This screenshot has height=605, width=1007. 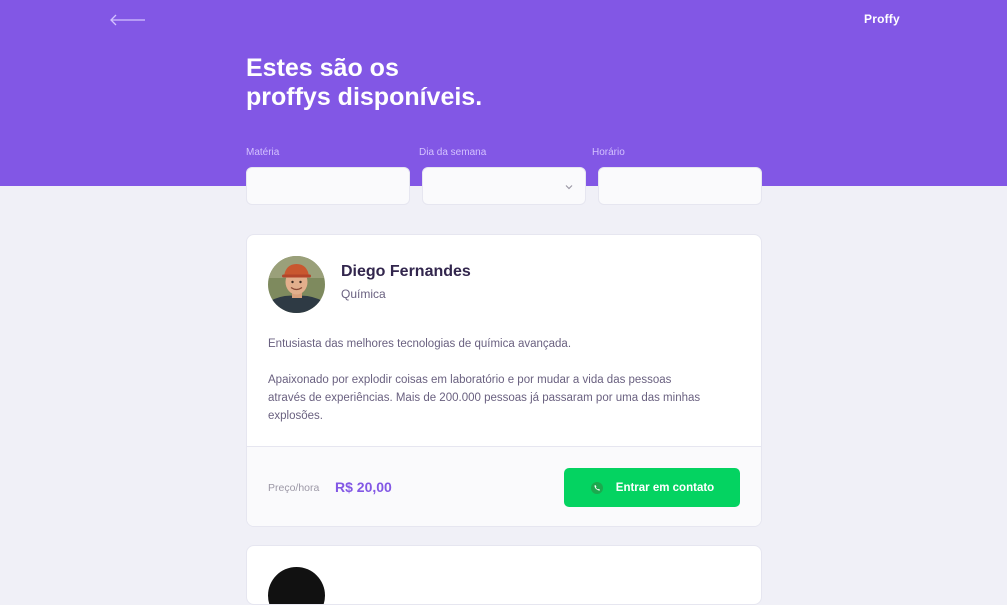 What do you see at coordinates (294, 488) in the screenshot?
I see `price-label: Preço/hora` at bounding box center [294, 488].